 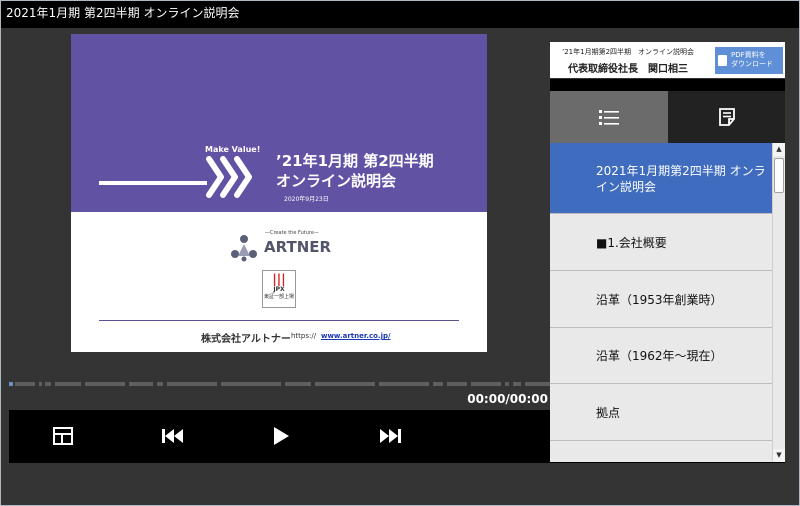 What do you see at coordinates (279, 383) in the screenshot?
I see `seek-bar` at bounding box center [279, 383].